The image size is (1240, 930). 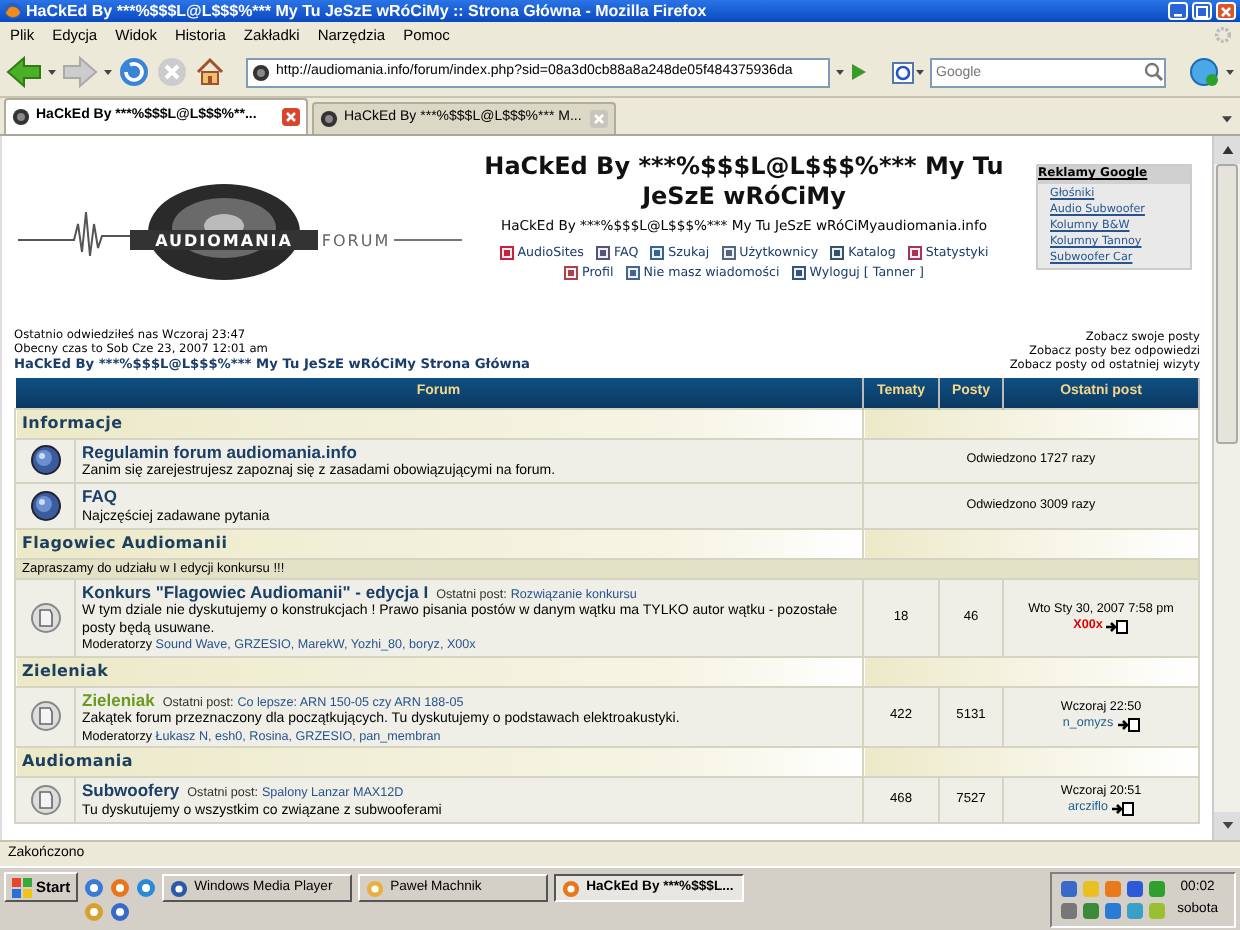 I want to click on house-icon, so click(x=210, y=72).